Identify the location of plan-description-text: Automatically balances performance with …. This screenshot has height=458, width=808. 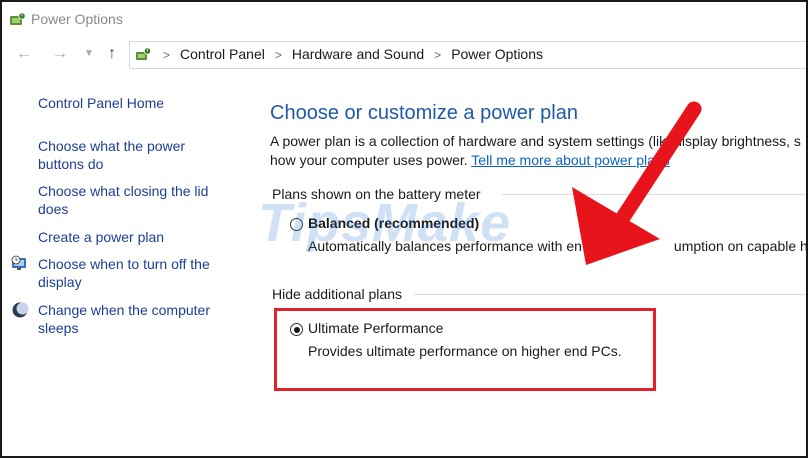
(445, 246).